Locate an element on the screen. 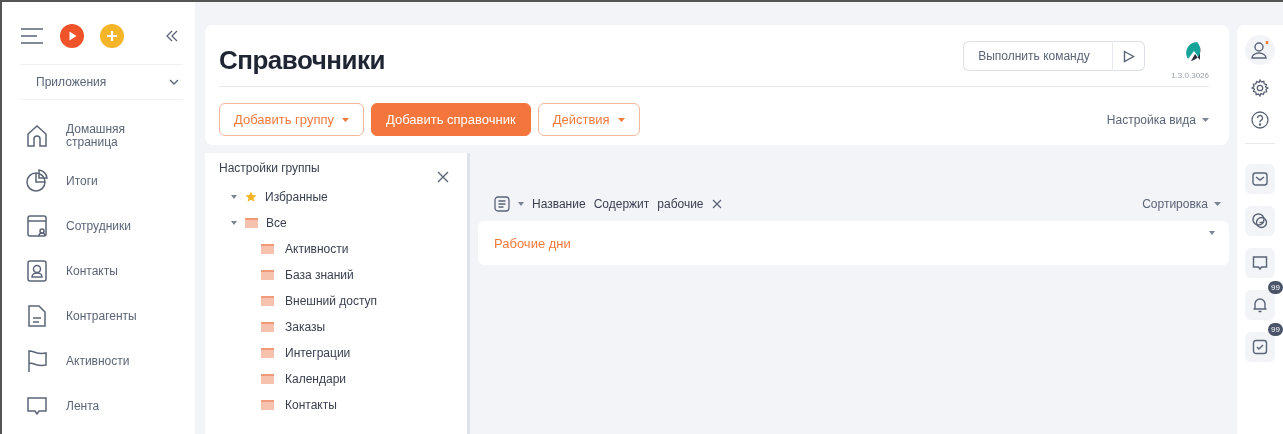 This screenshot has width=1283, height=434. contact-icon is located at coordinates (37, 271).